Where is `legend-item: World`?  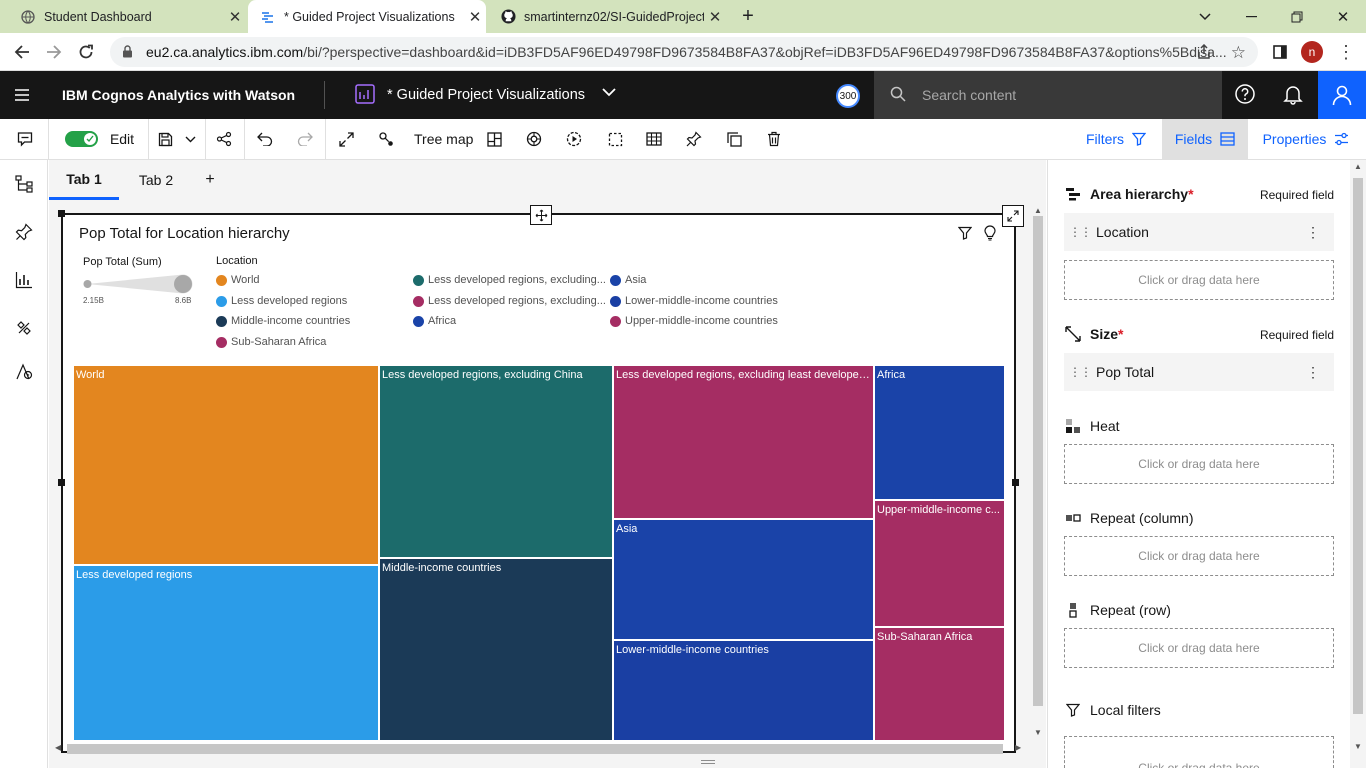
legend-item: World is located at coordinates (238, 280).